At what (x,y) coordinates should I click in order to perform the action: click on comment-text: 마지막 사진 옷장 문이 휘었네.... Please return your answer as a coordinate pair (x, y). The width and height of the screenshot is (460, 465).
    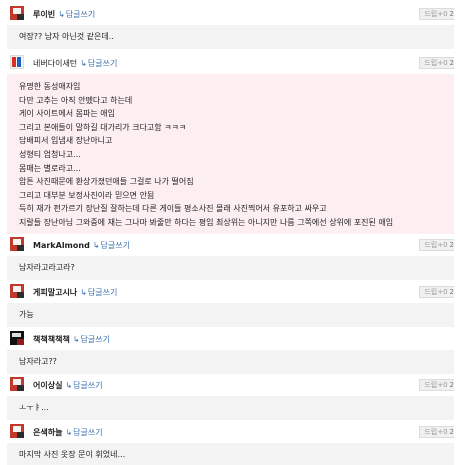
    Looking at the image, I should click on (72, 454).